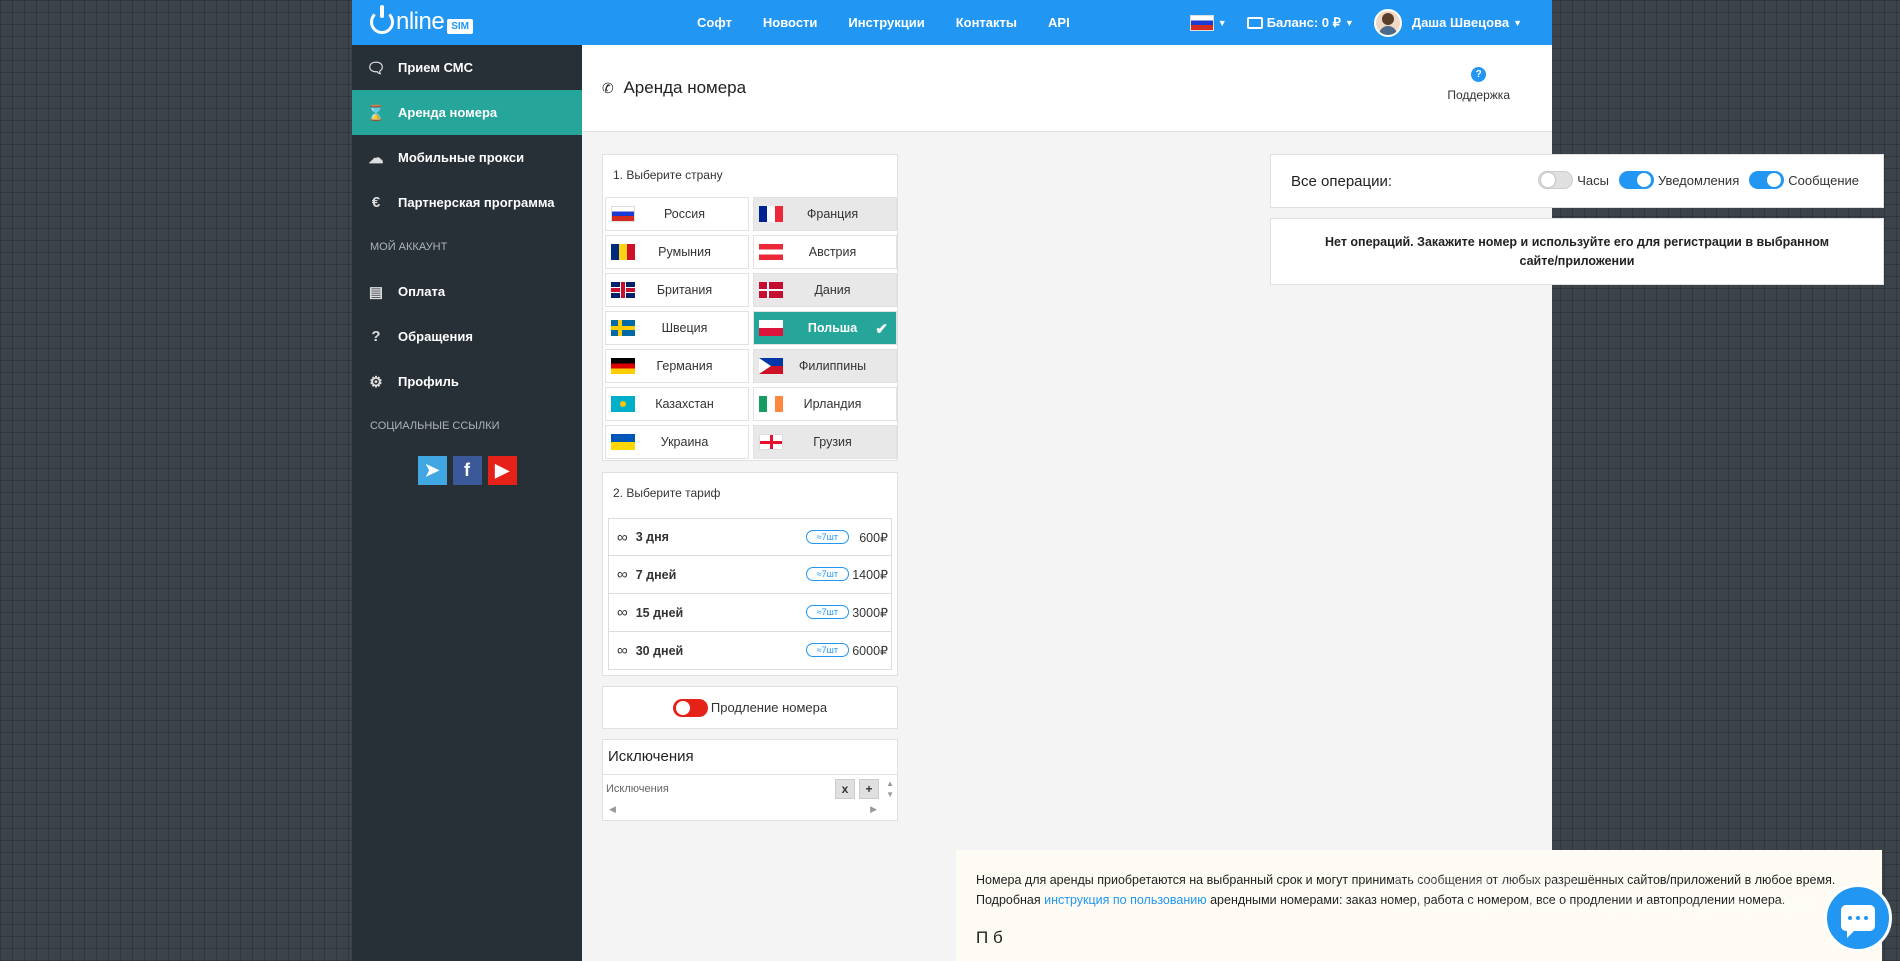 This screenshot has height=961, width=1900. I want to click on info-line-2-prefix: Подробная, so click(1010, 900).